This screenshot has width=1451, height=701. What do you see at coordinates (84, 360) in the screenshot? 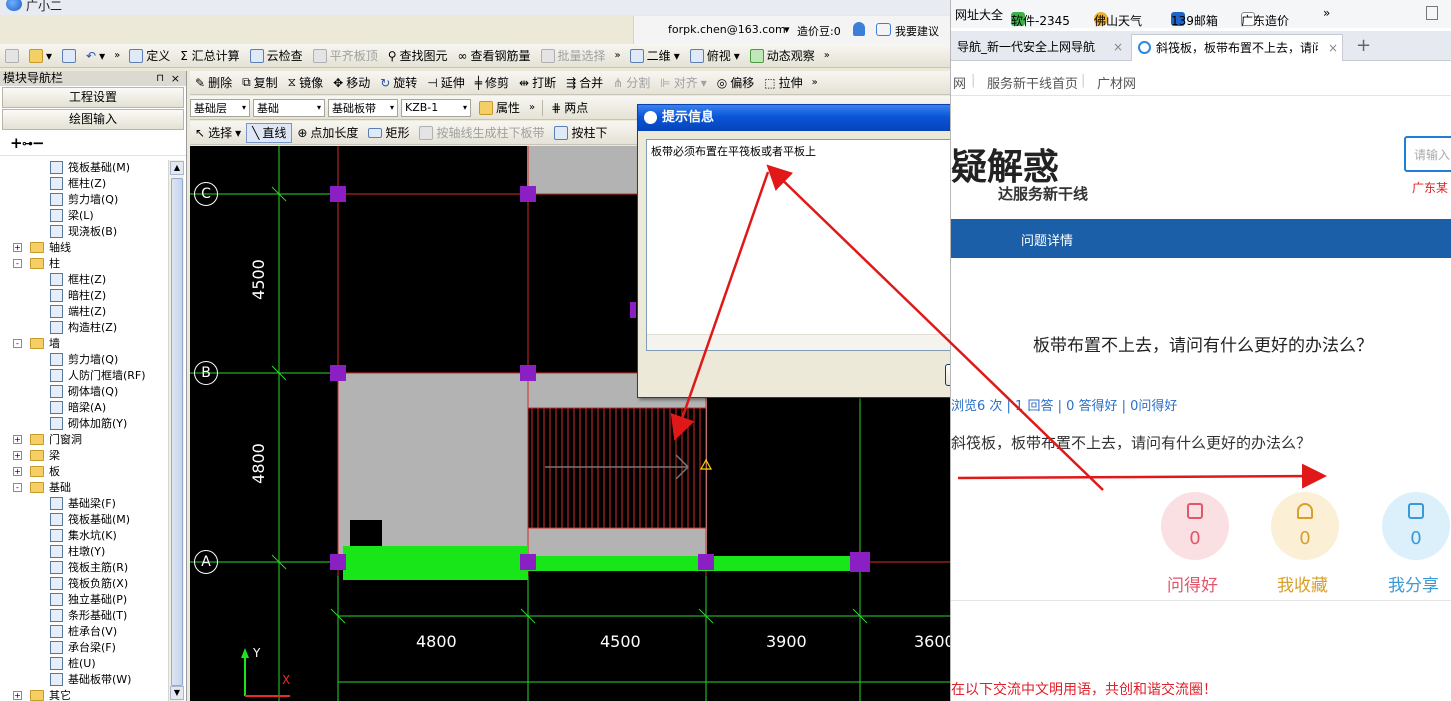
I see `tree-item: 剪力墙(Q)` at bounding box center [84, 360].